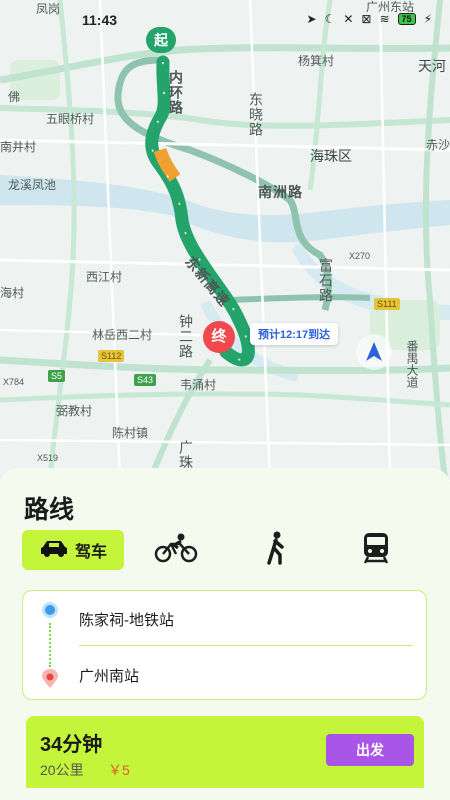  Describe the element at coordinates (57, 376) in the screenshot. I see `road-shield: S5` at that location.